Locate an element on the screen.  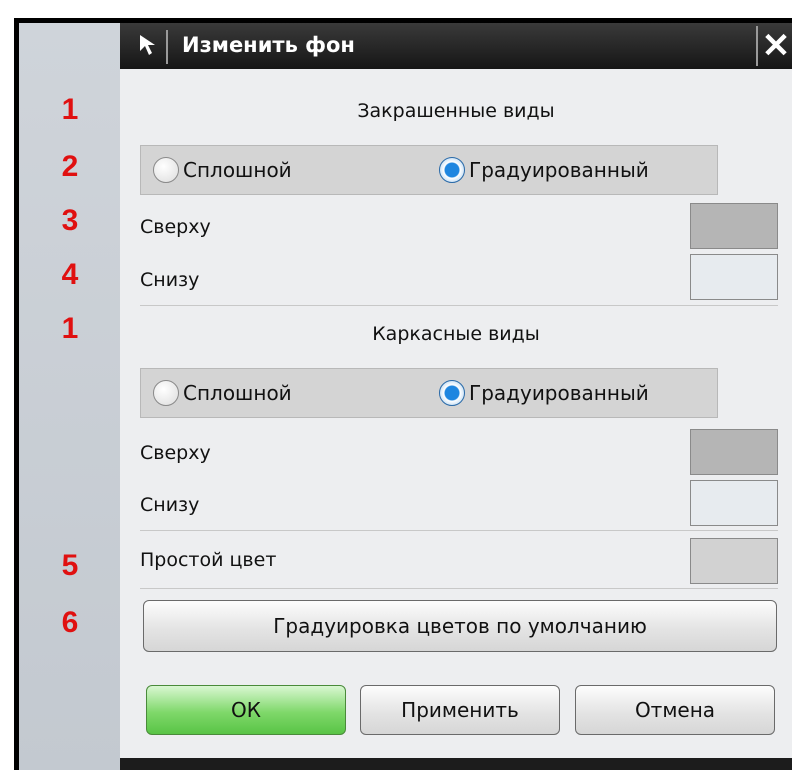
shaded-top-color-swatch is located at coordinates (734, 226).